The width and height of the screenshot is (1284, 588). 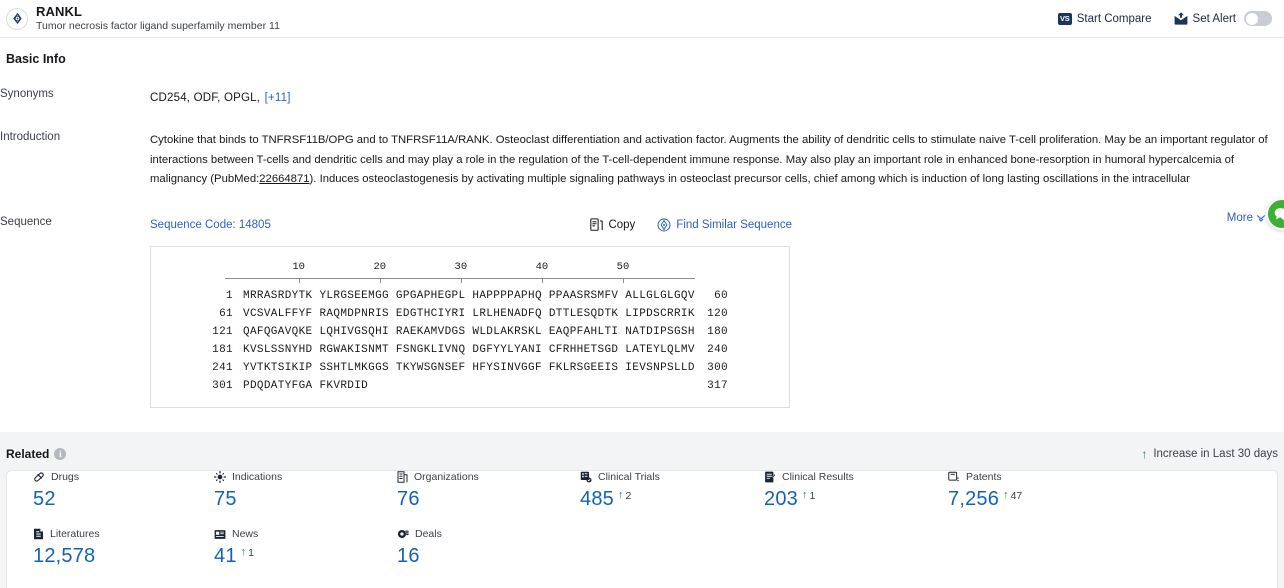 I want to click on introduction-label: Introduction, so click(x=30, y=137).